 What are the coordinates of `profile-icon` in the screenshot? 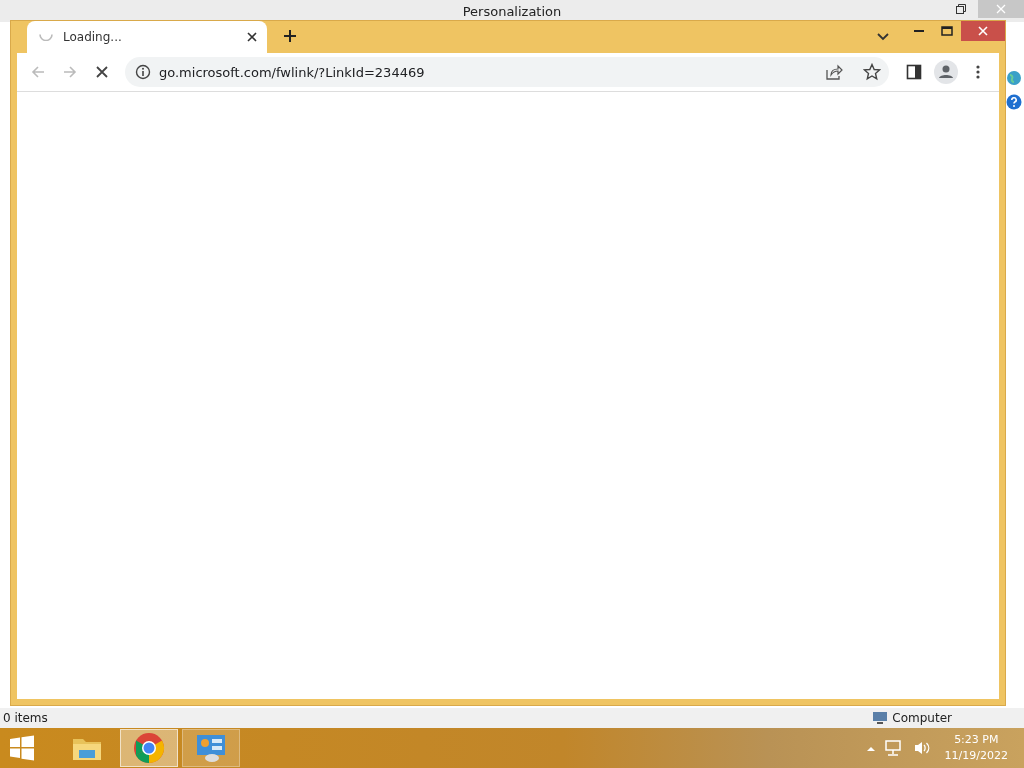 It's located at (946, 72).